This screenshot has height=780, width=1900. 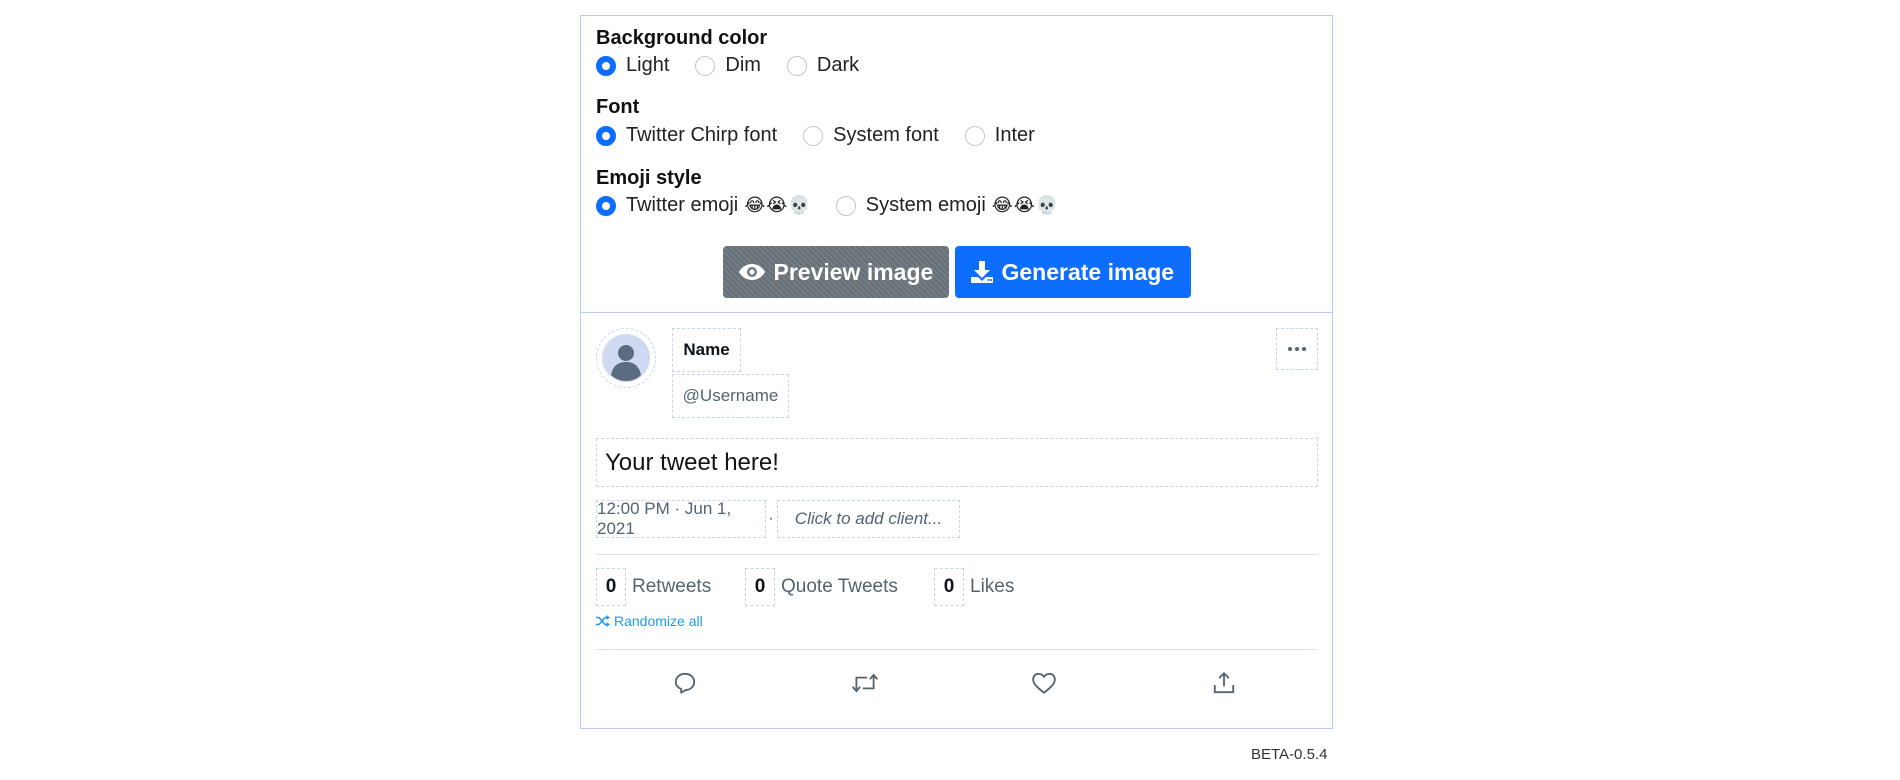 What do you see at coordinates (706, 350) in the screenshot?
I see `display-name-field: Name` at bounding box center [706, 350].